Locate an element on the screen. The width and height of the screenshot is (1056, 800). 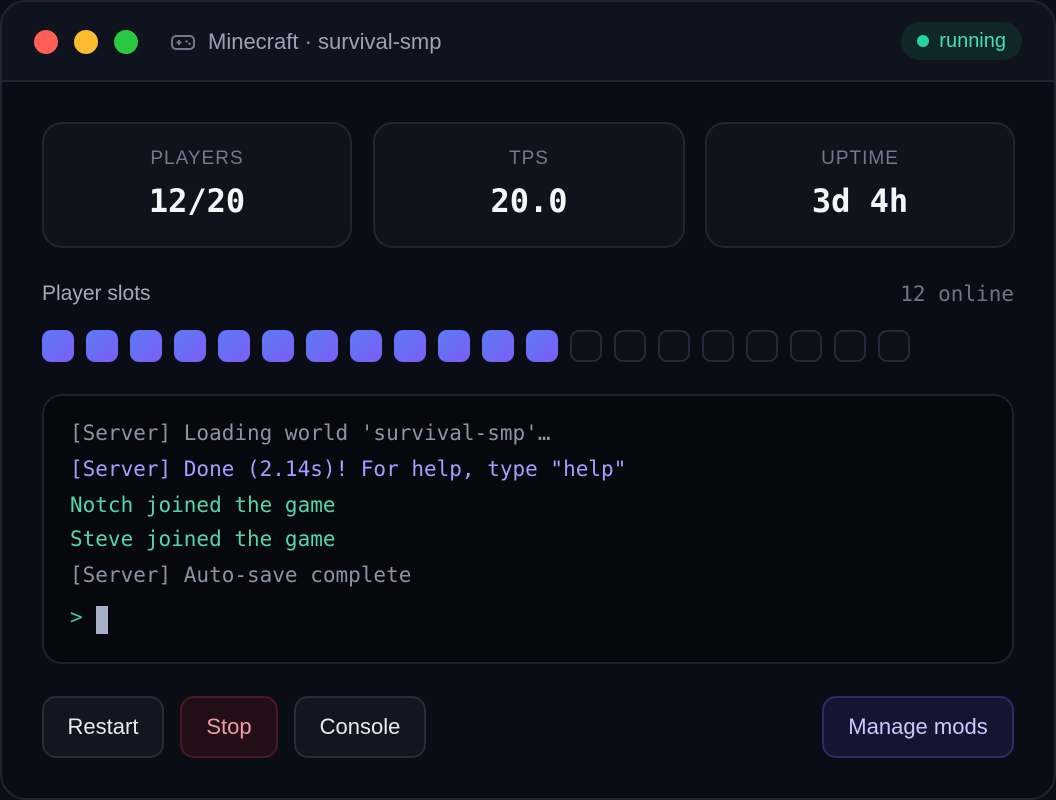
minimize-window-button is located at coordinates (86, 42).